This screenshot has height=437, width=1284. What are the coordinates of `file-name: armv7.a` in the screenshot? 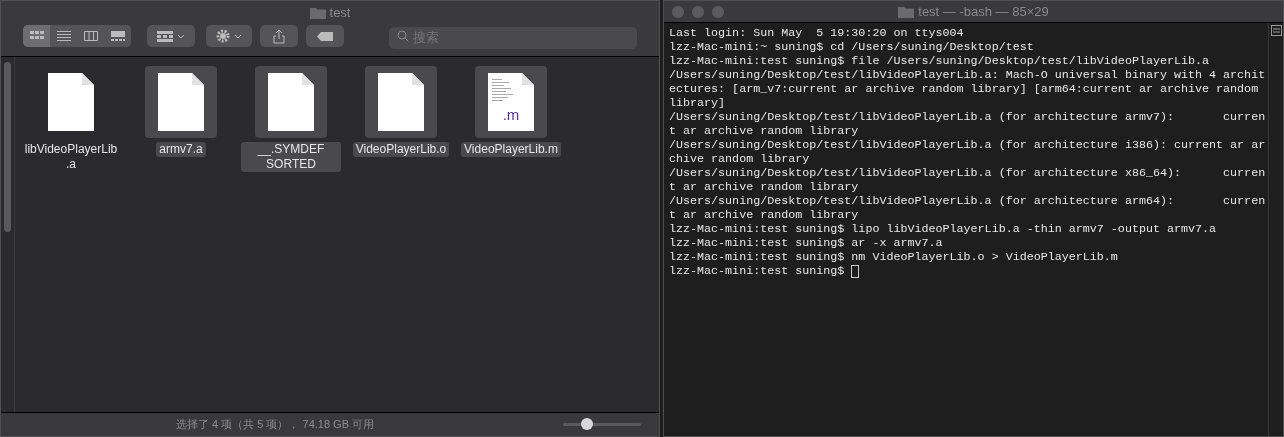 It's located at (181, 149).